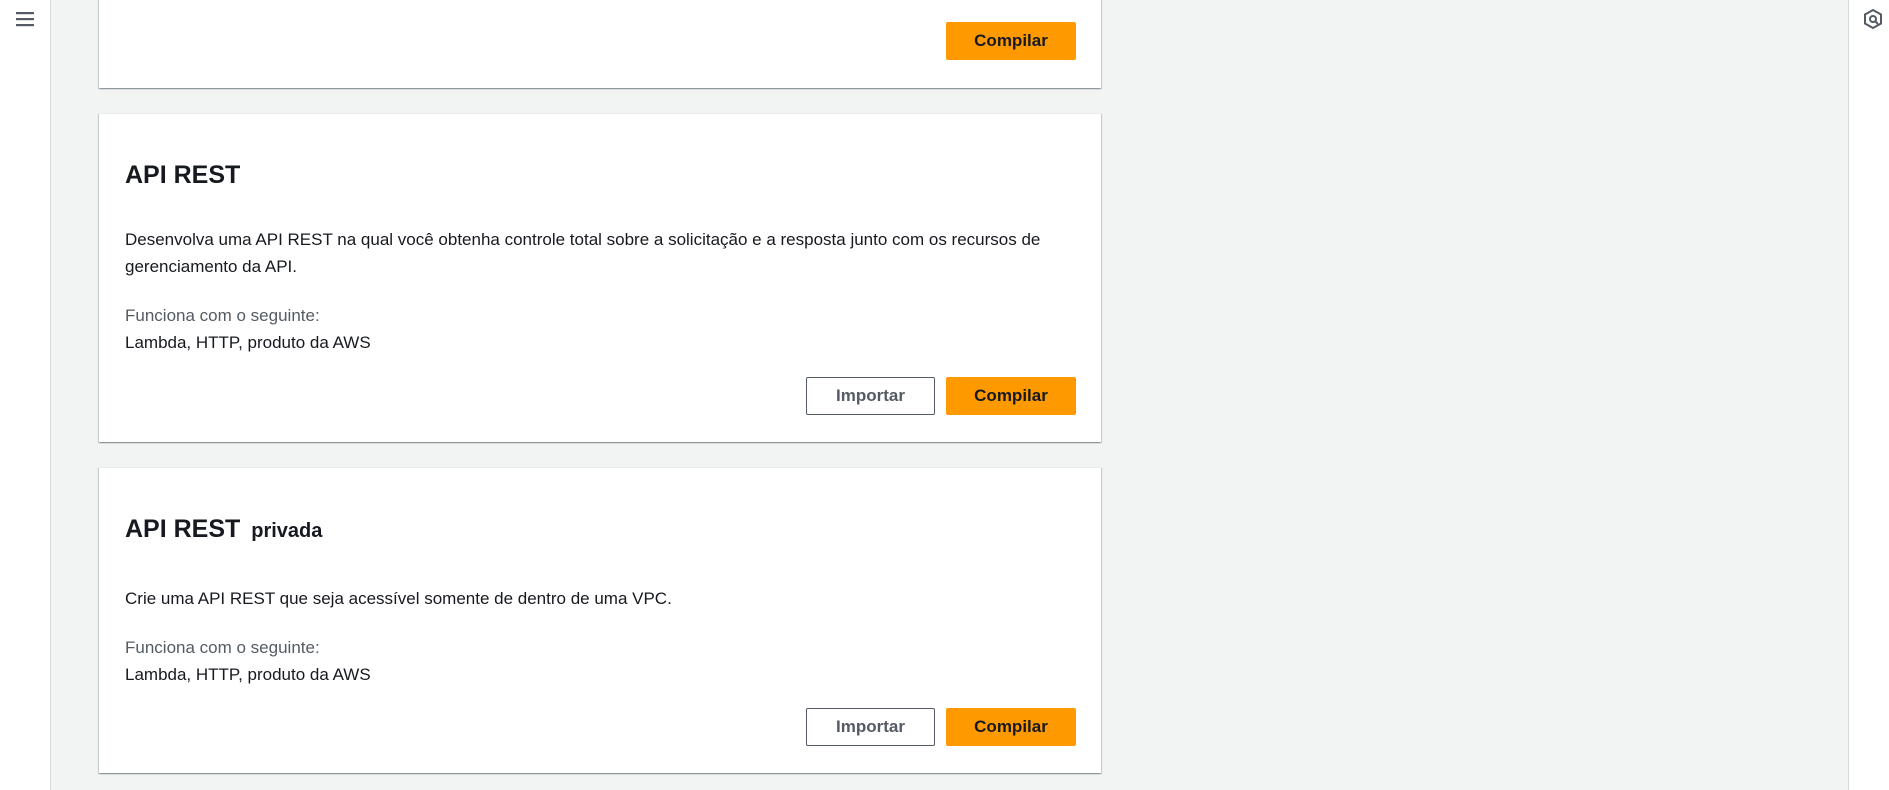 Image resolution: width=1889 pixels, height=790 pixels. Describe the element at coordinates (600, 44) in the screenshot. I see `api-type-card-top: Compilar` at that location.